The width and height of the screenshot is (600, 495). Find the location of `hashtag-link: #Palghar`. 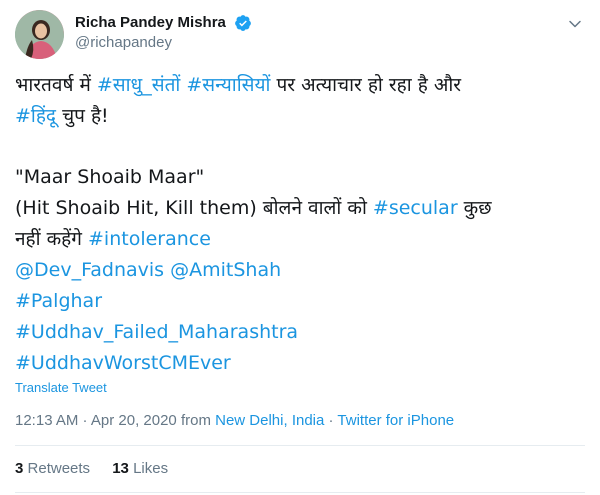

hashtag-link: #Palghar is located at coordinates (300, 301).